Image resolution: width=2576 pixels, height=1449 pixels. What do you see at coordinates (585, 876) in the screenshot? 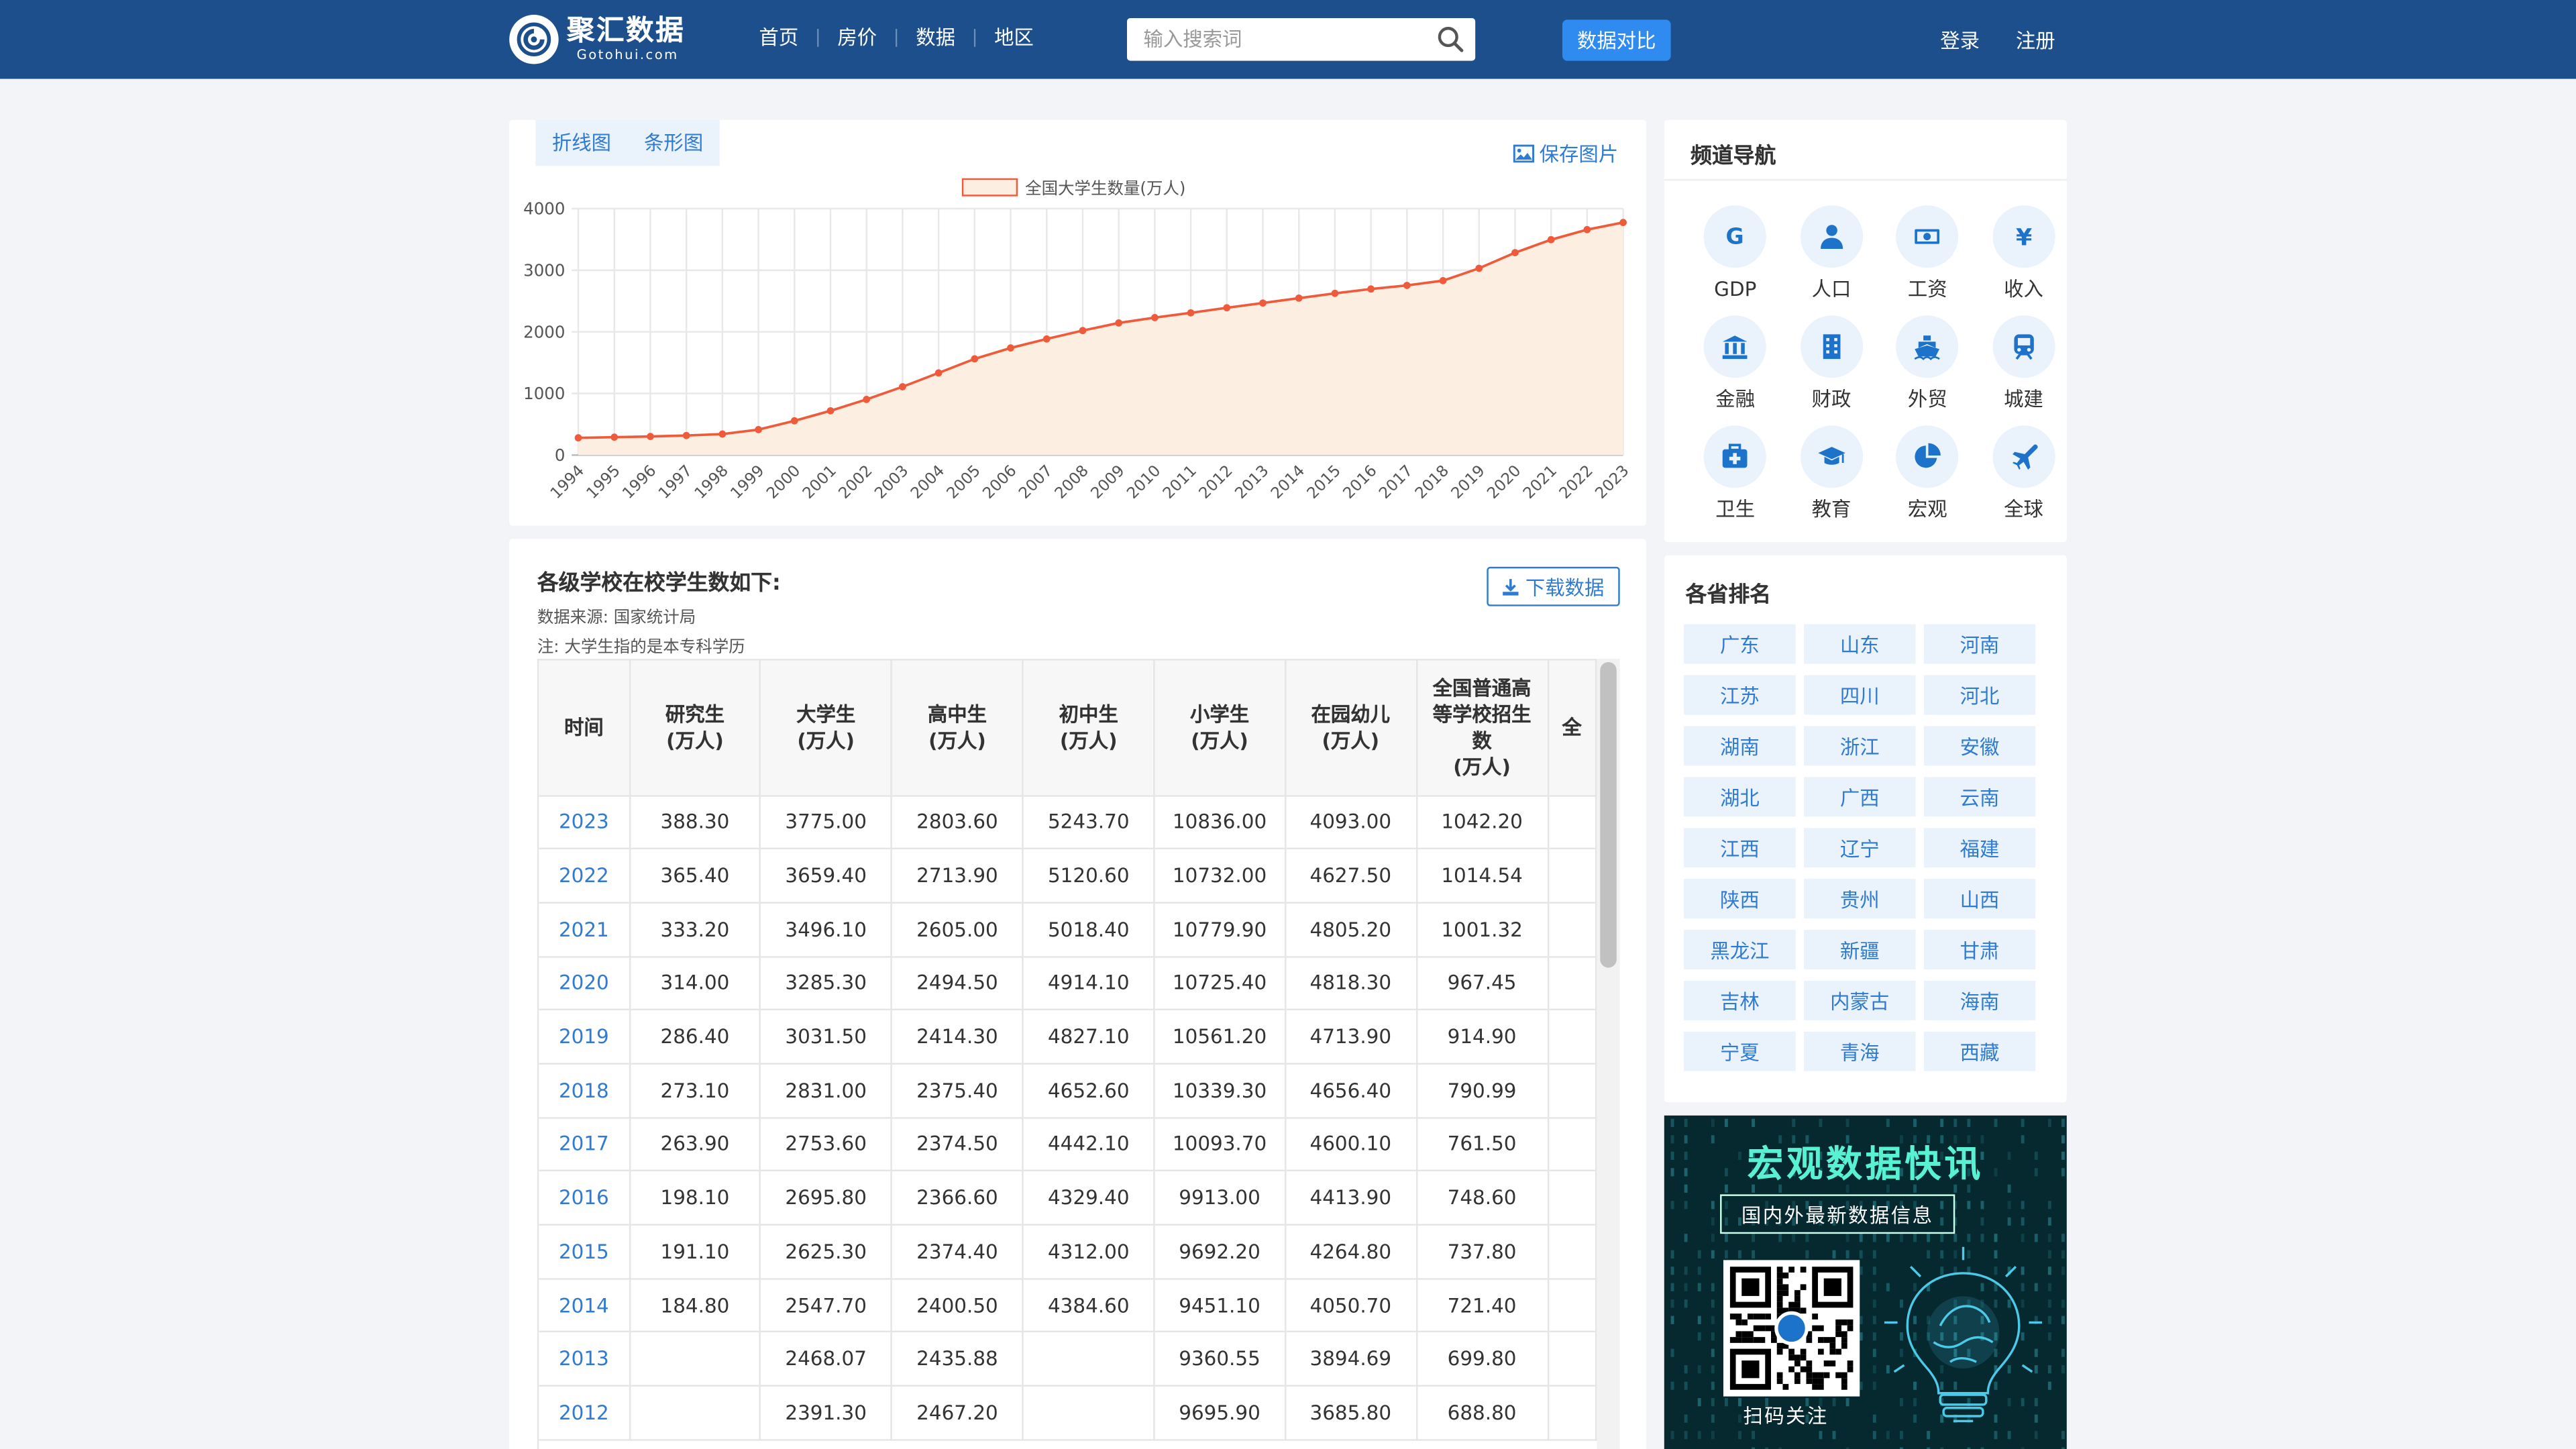
I see `year-link: 2022` at bounding box center [585, 876].